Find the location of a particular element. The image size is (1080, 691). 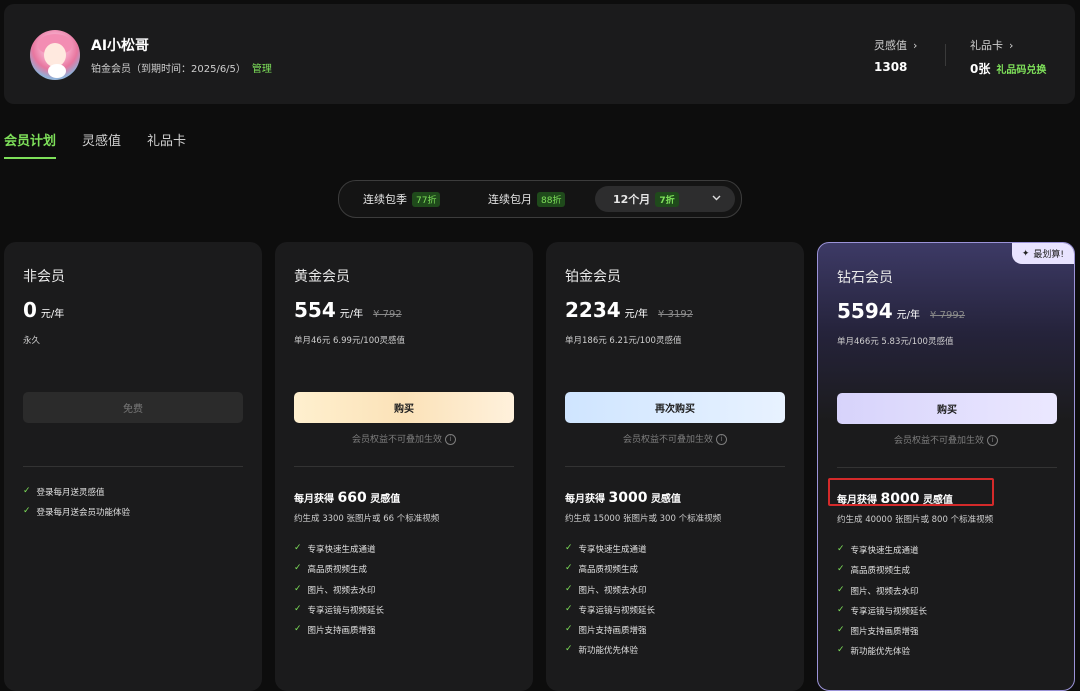

price-value: 0 is located at coordinates (30, 310).